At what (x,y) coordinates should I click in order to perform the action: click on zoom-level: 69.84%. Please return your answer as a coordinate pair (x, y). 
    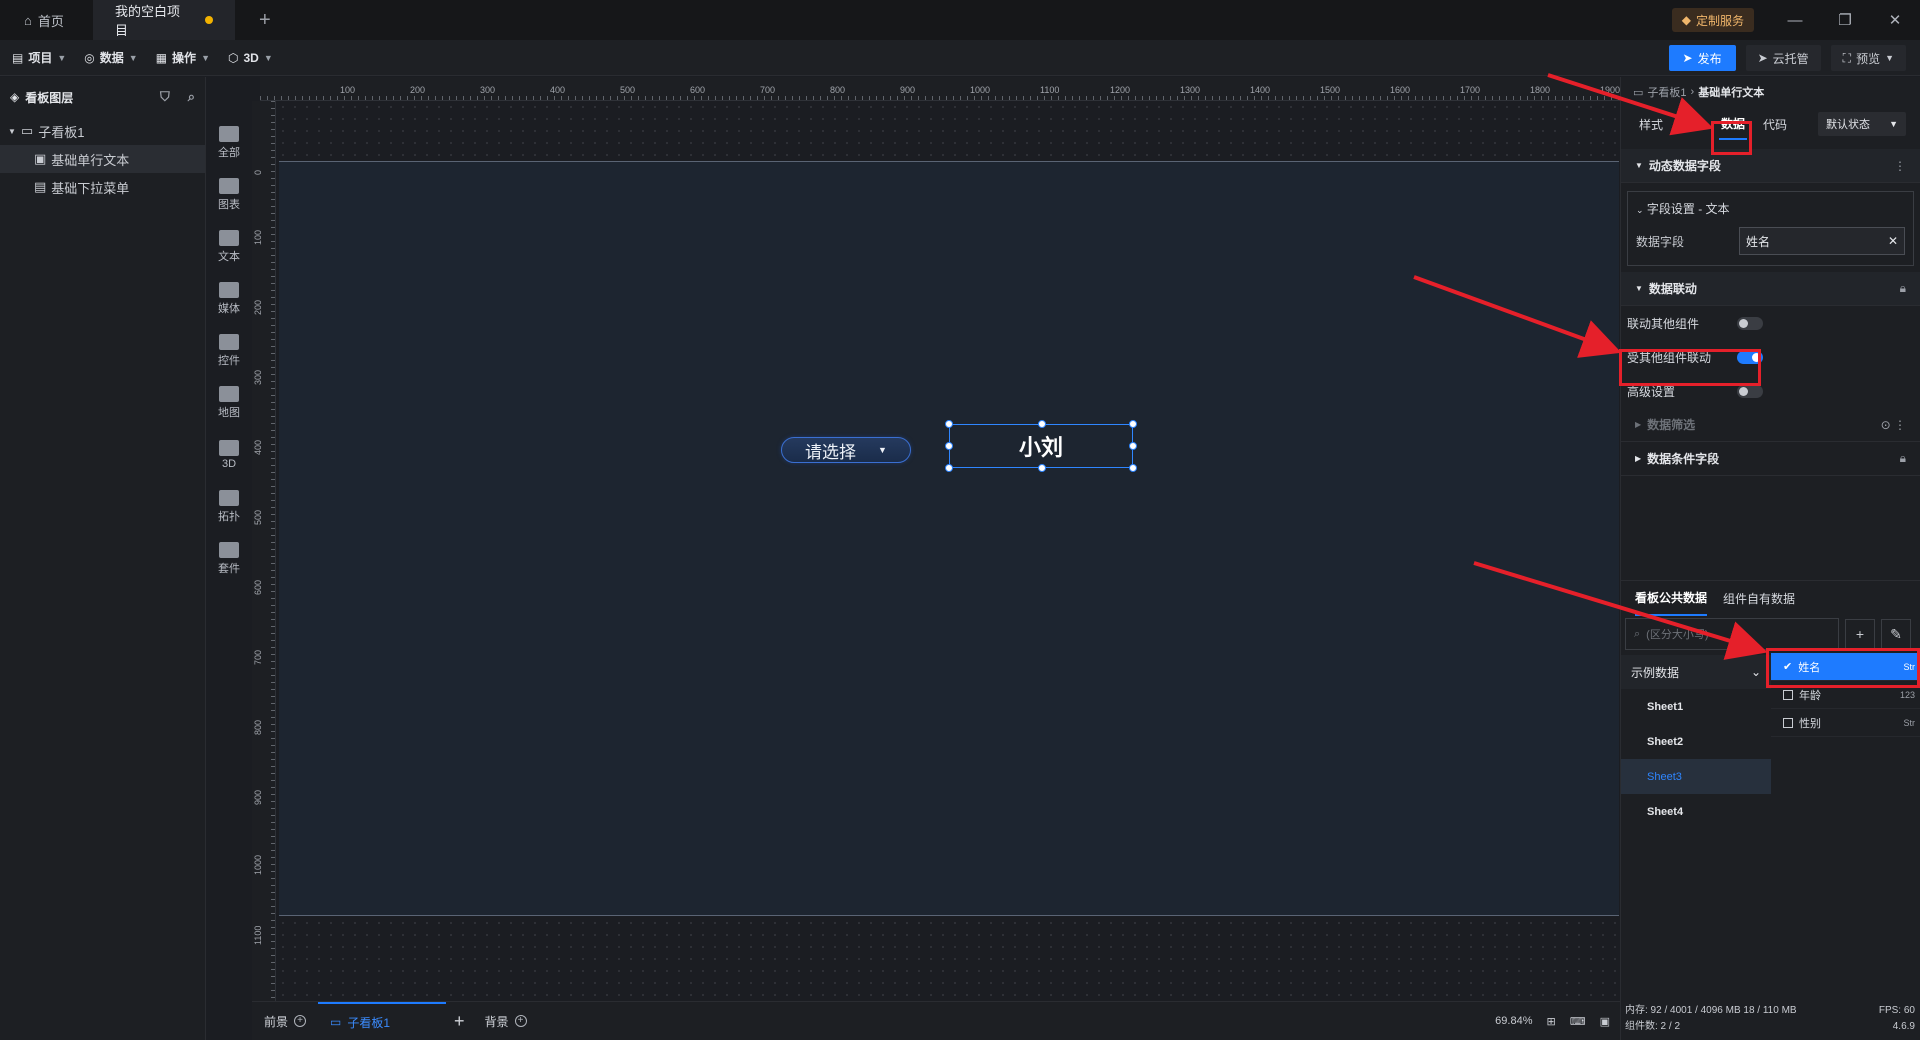
    Looking at the image, I should click on (1513, 1021).